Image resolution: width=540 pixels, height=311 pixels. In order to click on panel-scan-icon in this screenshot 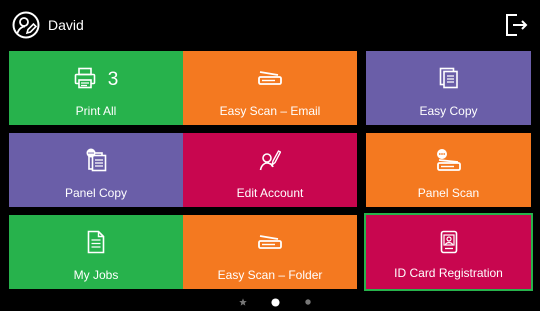, I will do `click(449, 162)`.